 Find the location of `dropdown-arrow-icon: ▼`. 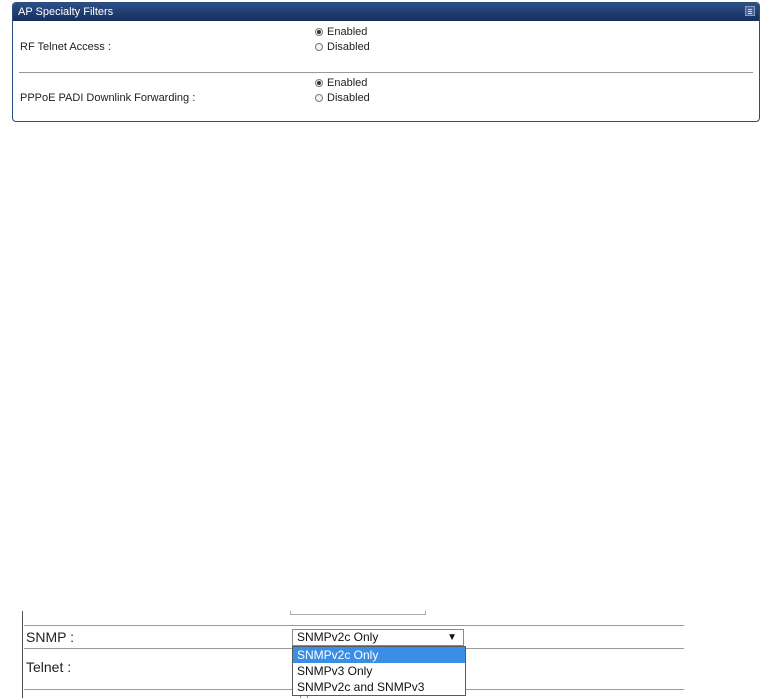

dropdown-arrow-icon: ▼ is located at coordinates (452, 637).